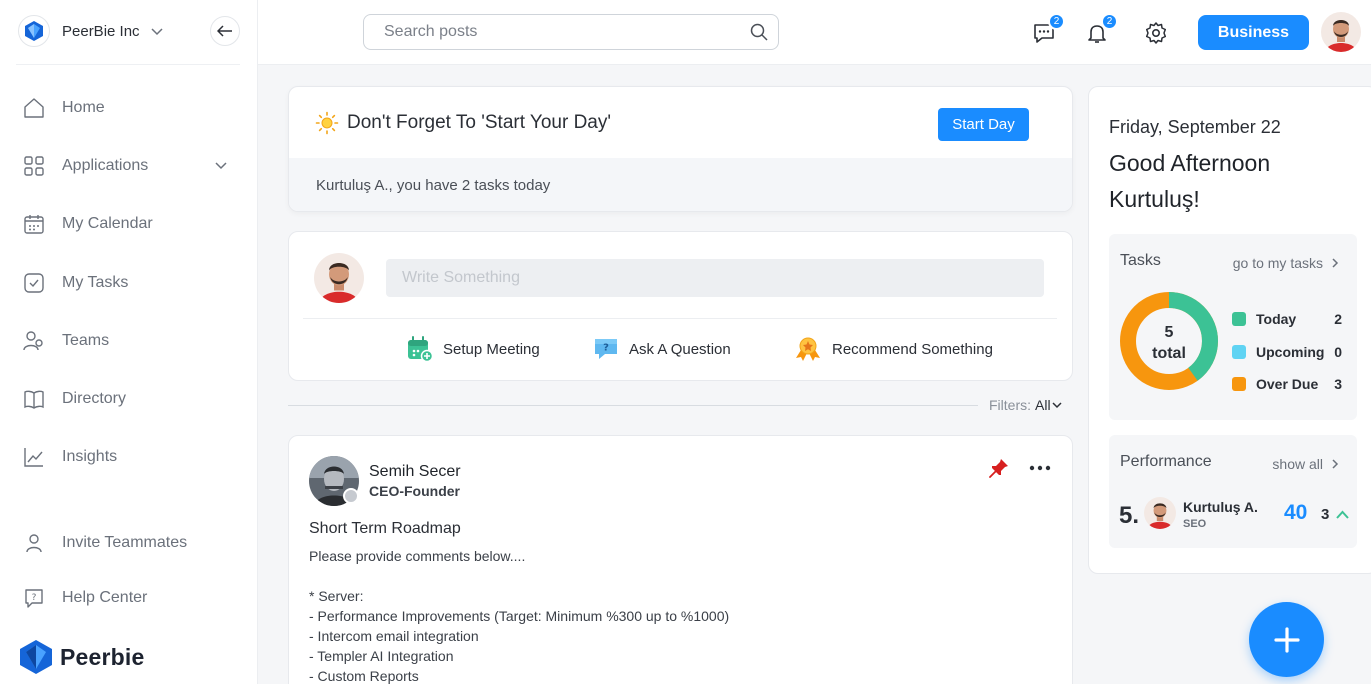 The image size is (1371, 684). Describe the element at coordinates (554, 32) in the screenshot. I see `search-input` at that location.